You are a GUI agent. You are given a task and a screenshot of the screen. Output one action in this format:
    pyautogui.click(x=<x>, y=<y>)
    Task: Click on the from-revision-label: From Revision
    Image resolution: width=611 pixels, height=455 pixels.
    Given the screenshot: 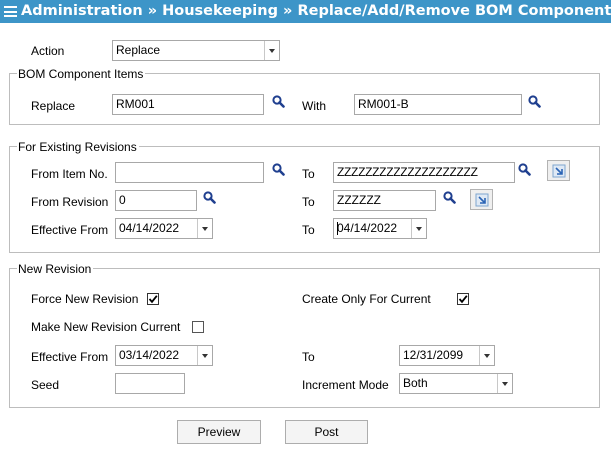 What is the action you would take?
    pyautogui.click(x=70, y=202)
    